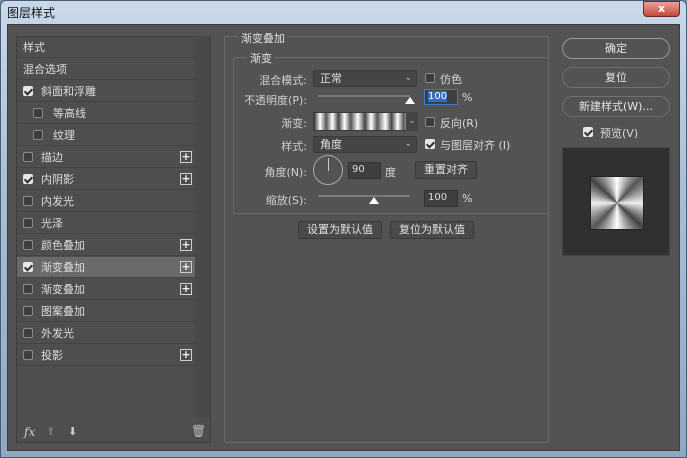  I want to click on angle-unit: 度, so click(390, 172).